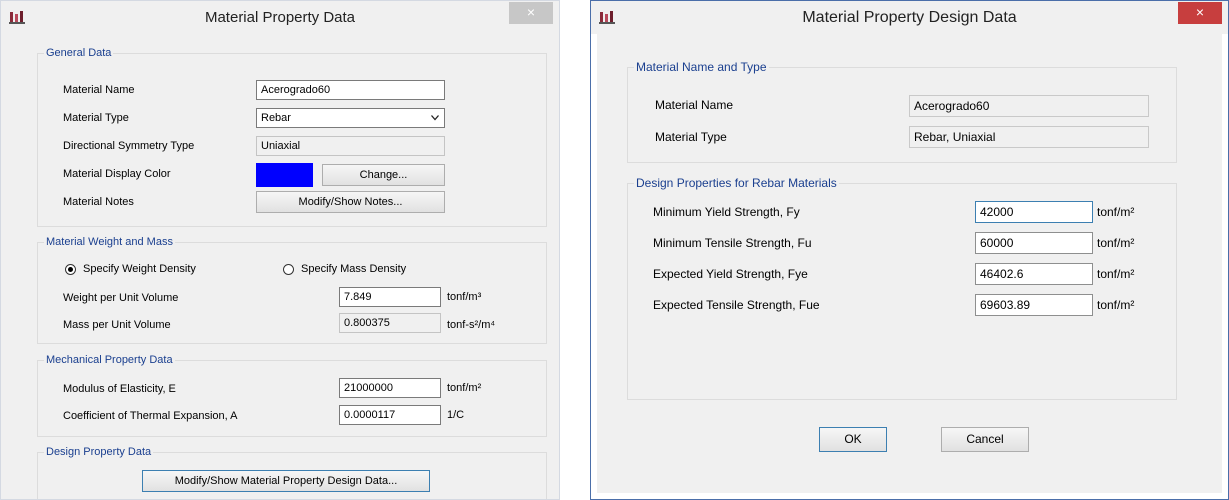  I want to click on modulus-elasticity-label: Modulus of Elasticity, E, so click(119, 389).